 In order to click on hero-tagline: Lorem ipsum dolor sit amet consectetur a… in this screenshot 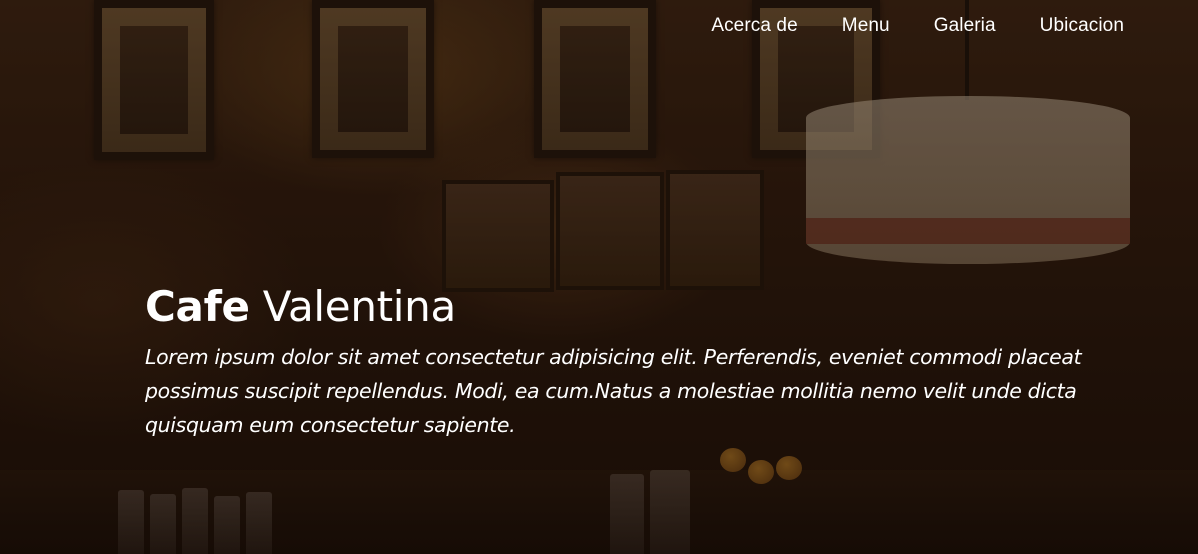, I will do `click(613, 391)`.